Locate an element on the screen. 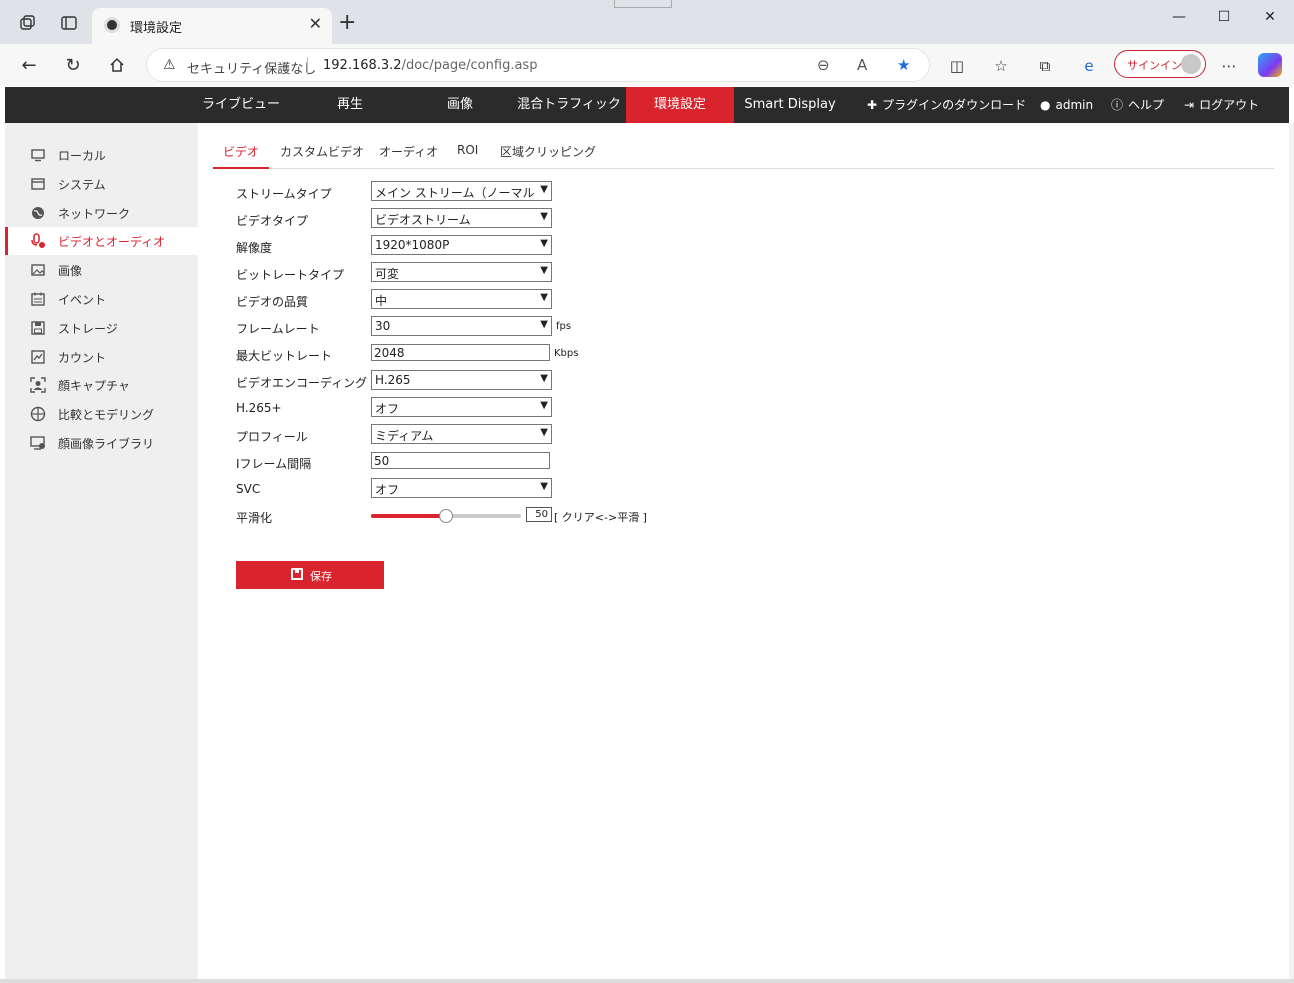 This screenshot has height=983, width=1294. save-label: 保存 is located at coordinates (321, 576).